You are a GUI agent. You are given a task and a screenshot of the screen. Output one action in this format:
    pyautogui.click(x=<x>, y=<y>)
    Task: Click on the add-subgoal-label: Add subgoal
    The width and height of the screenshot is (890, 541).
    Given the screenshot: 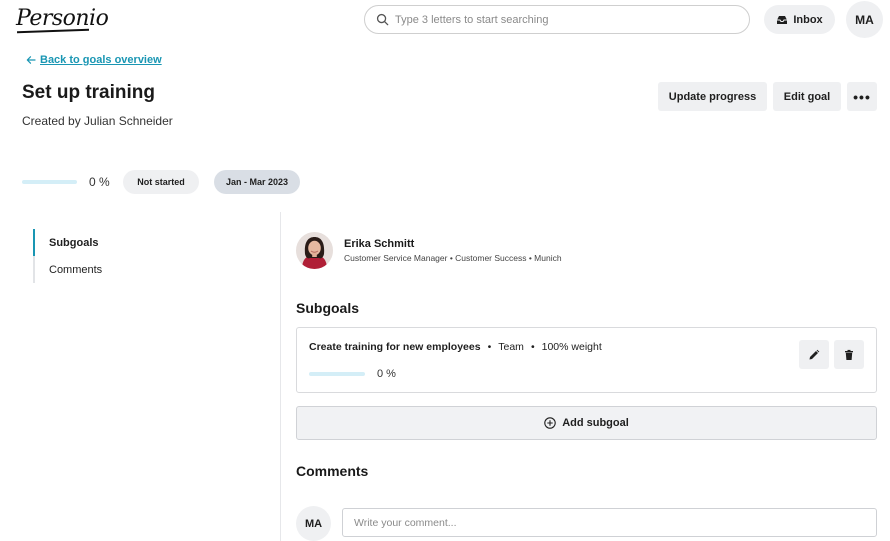 What is the action you would take?
    pyautogui.click(x=595, y=423)
    